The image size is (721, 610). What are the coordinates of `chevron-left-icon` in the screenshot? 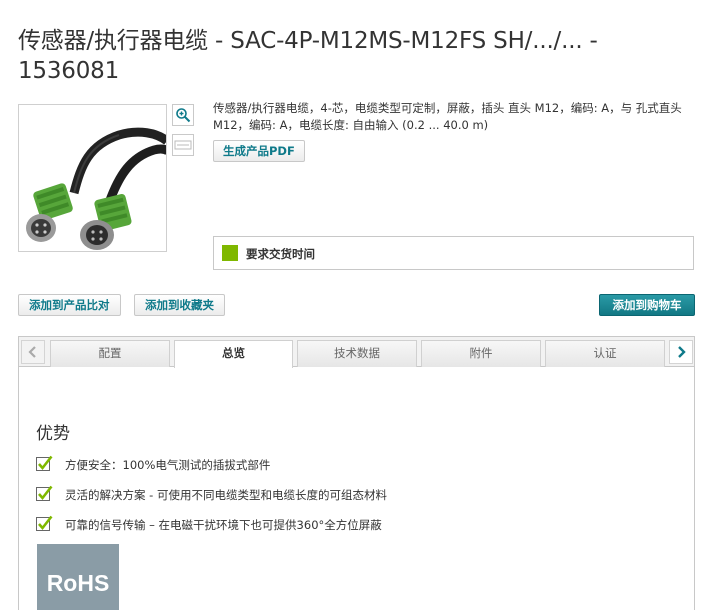 It's located at (32, 352).